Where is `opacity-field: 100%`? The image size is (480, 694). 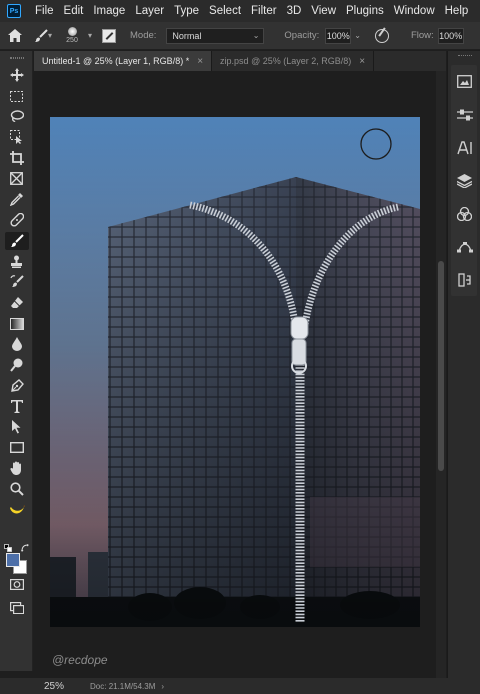
opacity-field: 100% is located at coordinates (338, 35).